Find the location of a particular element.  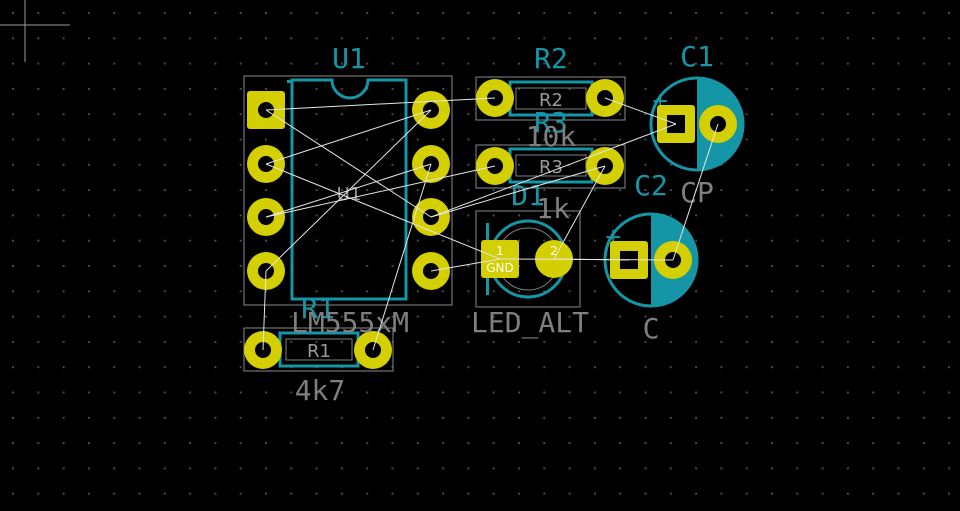

d1-pad-1-net: GND is located at coordinates (500, 268).